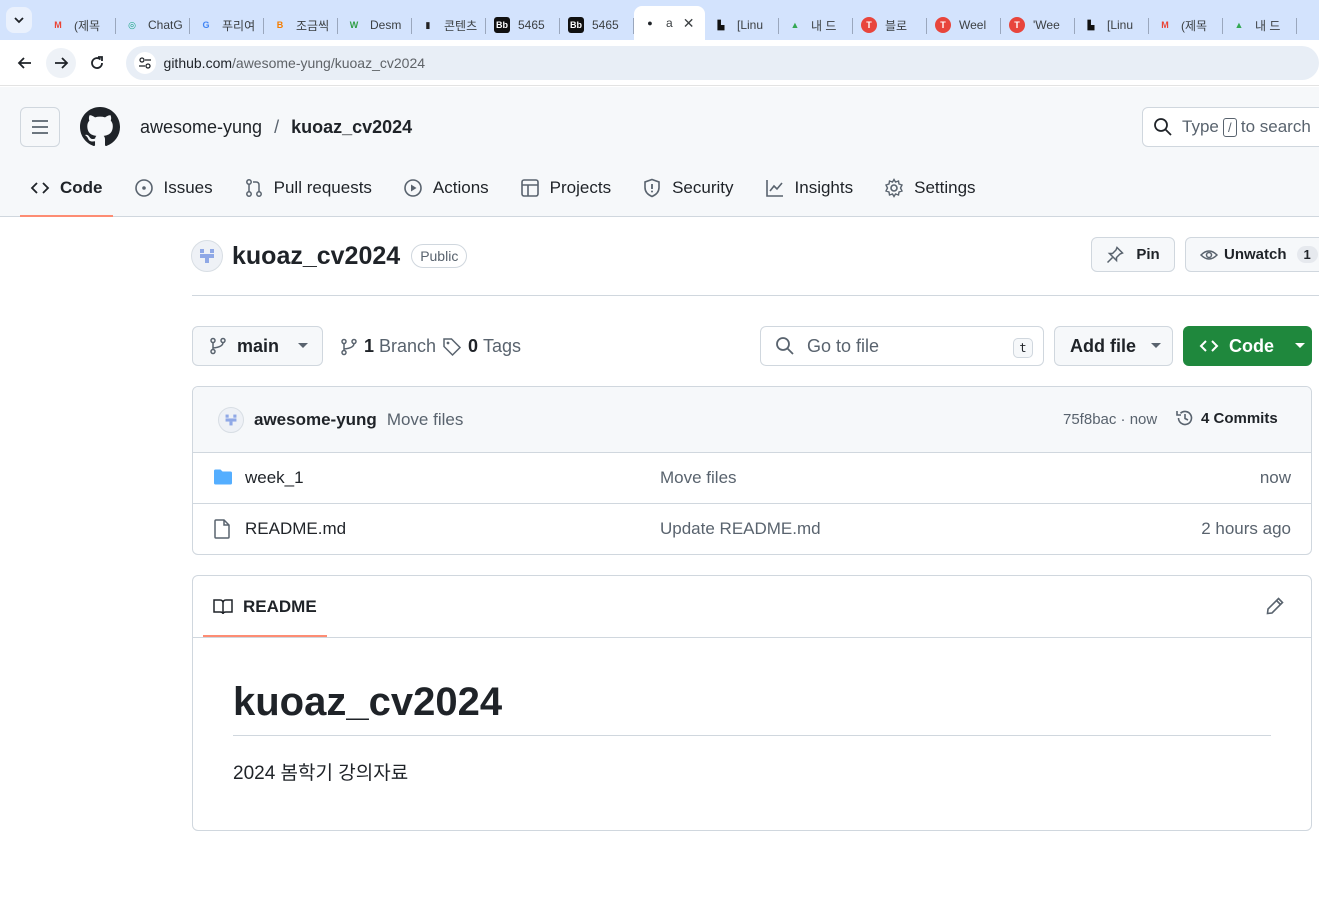 Image resolution: width=1319 pixels, height=911 pixels. What do you see at coordinates (408, 346) in the screenshot?
I see `branch-count-label: Branch` at bounding box center [408, 346].